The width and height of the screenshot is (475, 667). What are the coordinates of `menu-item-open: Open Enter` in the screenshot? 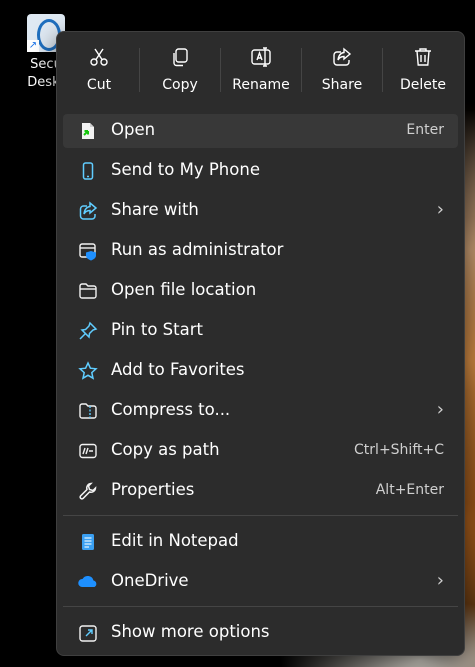 It's located at (260, 131).